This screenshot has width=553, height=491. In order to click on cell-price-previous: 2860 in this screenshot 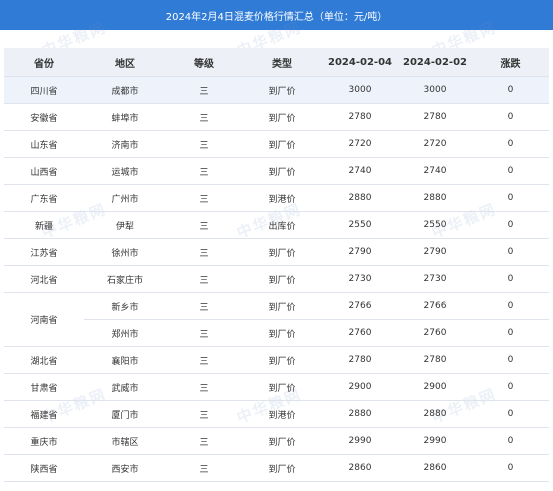, I will do `click(435, 468)`.